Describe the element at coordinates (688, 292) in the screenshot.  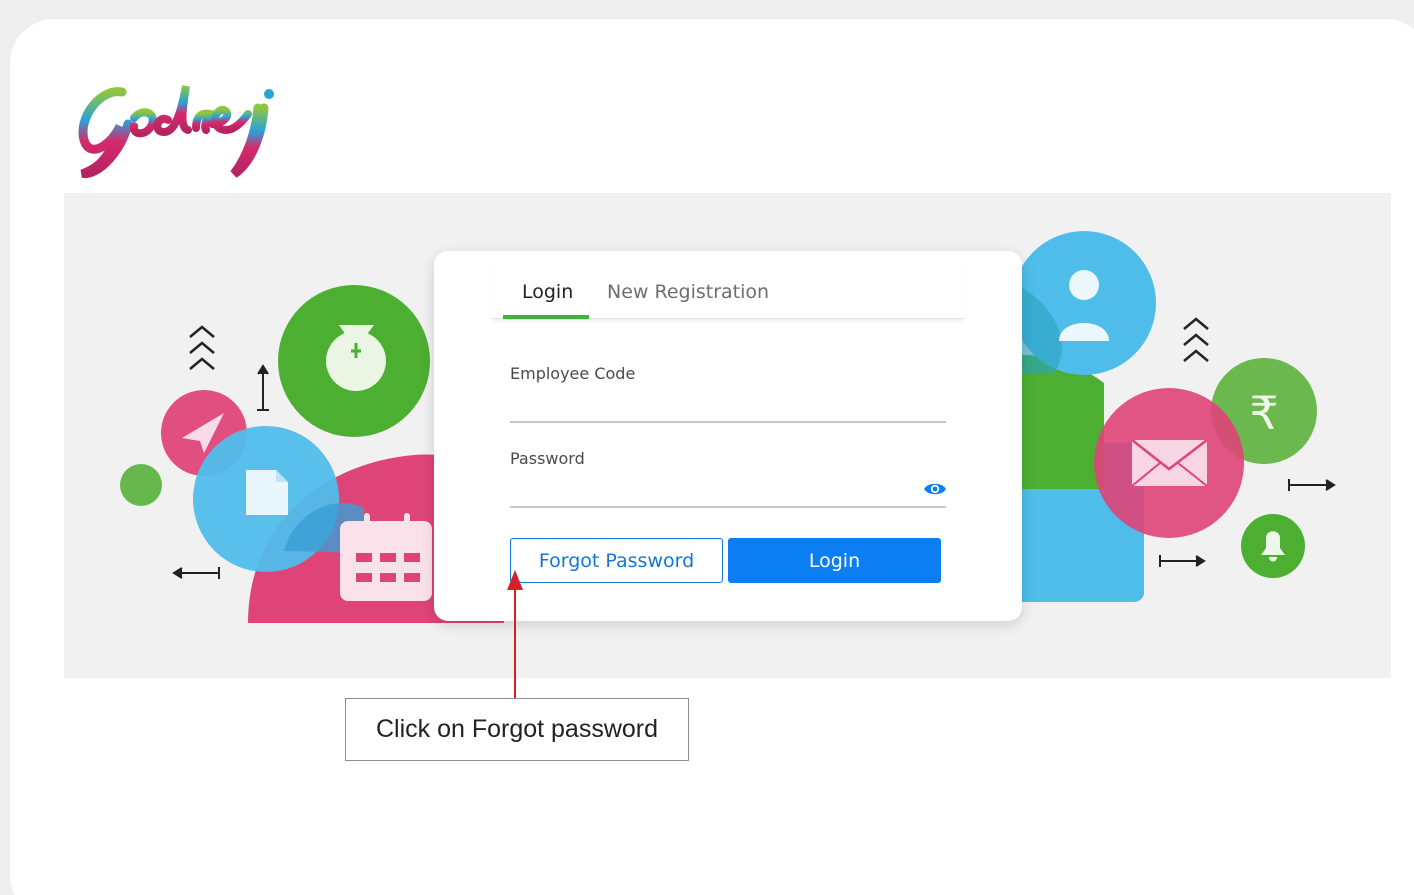
I see `tab-new-registration: New Registration` at that location.